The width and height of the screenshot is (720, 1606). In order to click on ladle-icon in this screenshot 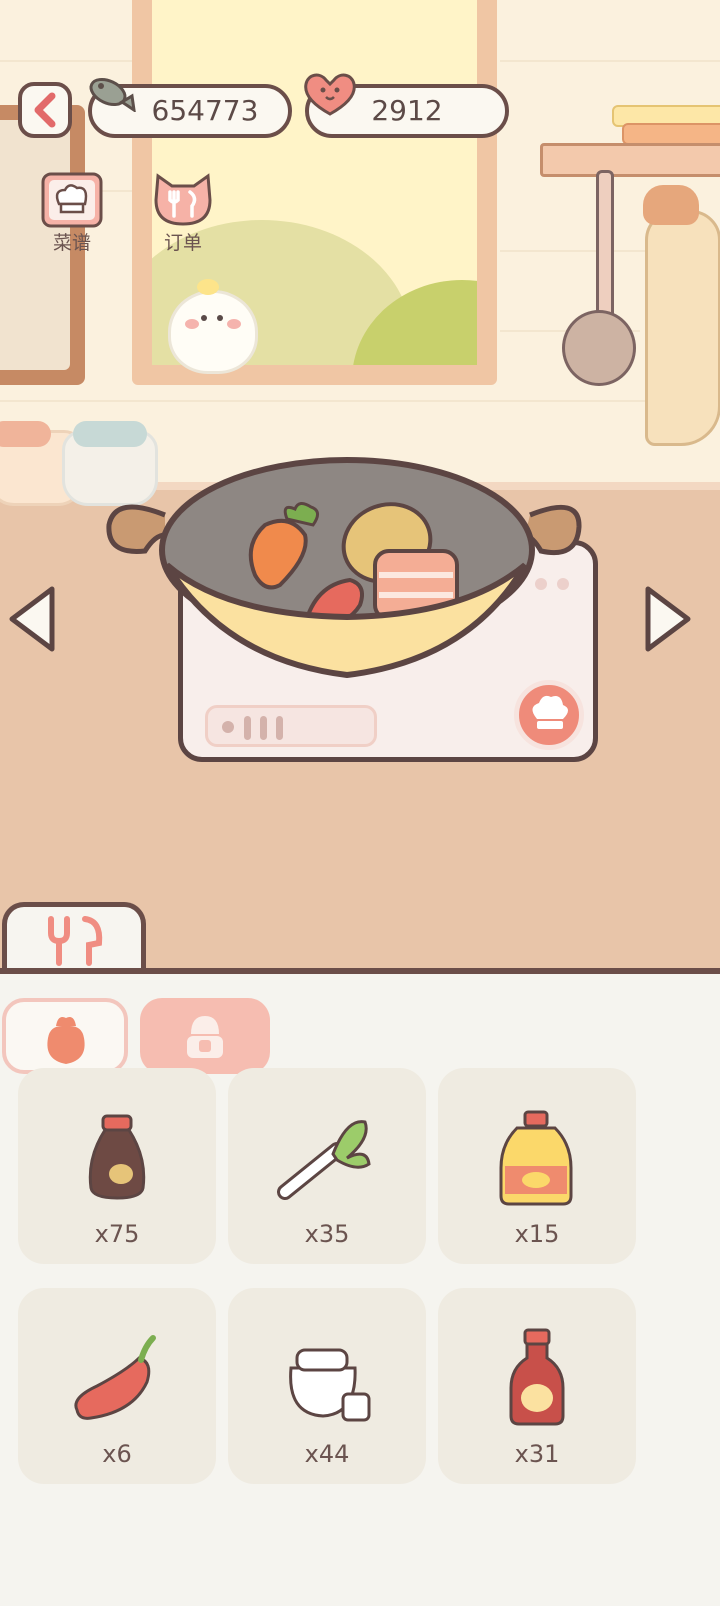, I will do `click(599, 348)`.